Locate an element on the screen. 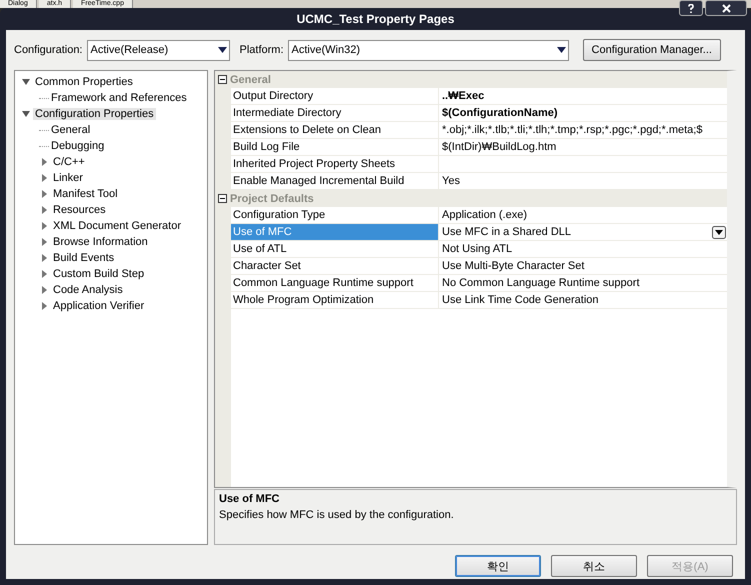 The height and width of the screenshot is (585, 751). question-mark-icon is located at coordinates (691, 8).